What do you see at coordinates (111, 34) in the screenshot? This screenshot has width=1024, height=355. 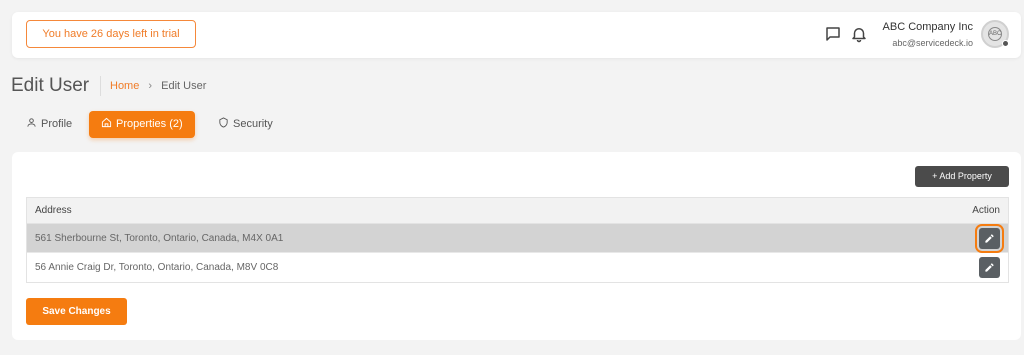 I see `trial-badge: You have 26 days left in trial` at bounding box center [111, 34].